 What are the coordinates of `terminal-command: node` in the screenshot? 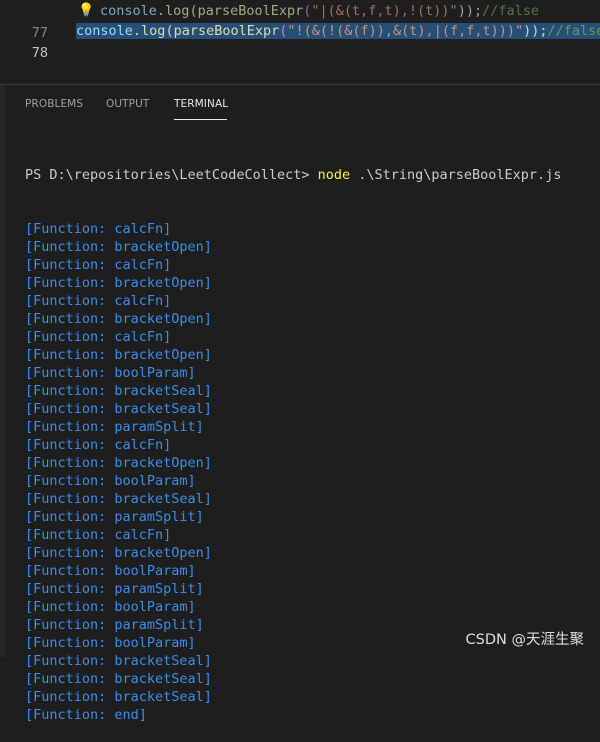 It's located at (334, 175).